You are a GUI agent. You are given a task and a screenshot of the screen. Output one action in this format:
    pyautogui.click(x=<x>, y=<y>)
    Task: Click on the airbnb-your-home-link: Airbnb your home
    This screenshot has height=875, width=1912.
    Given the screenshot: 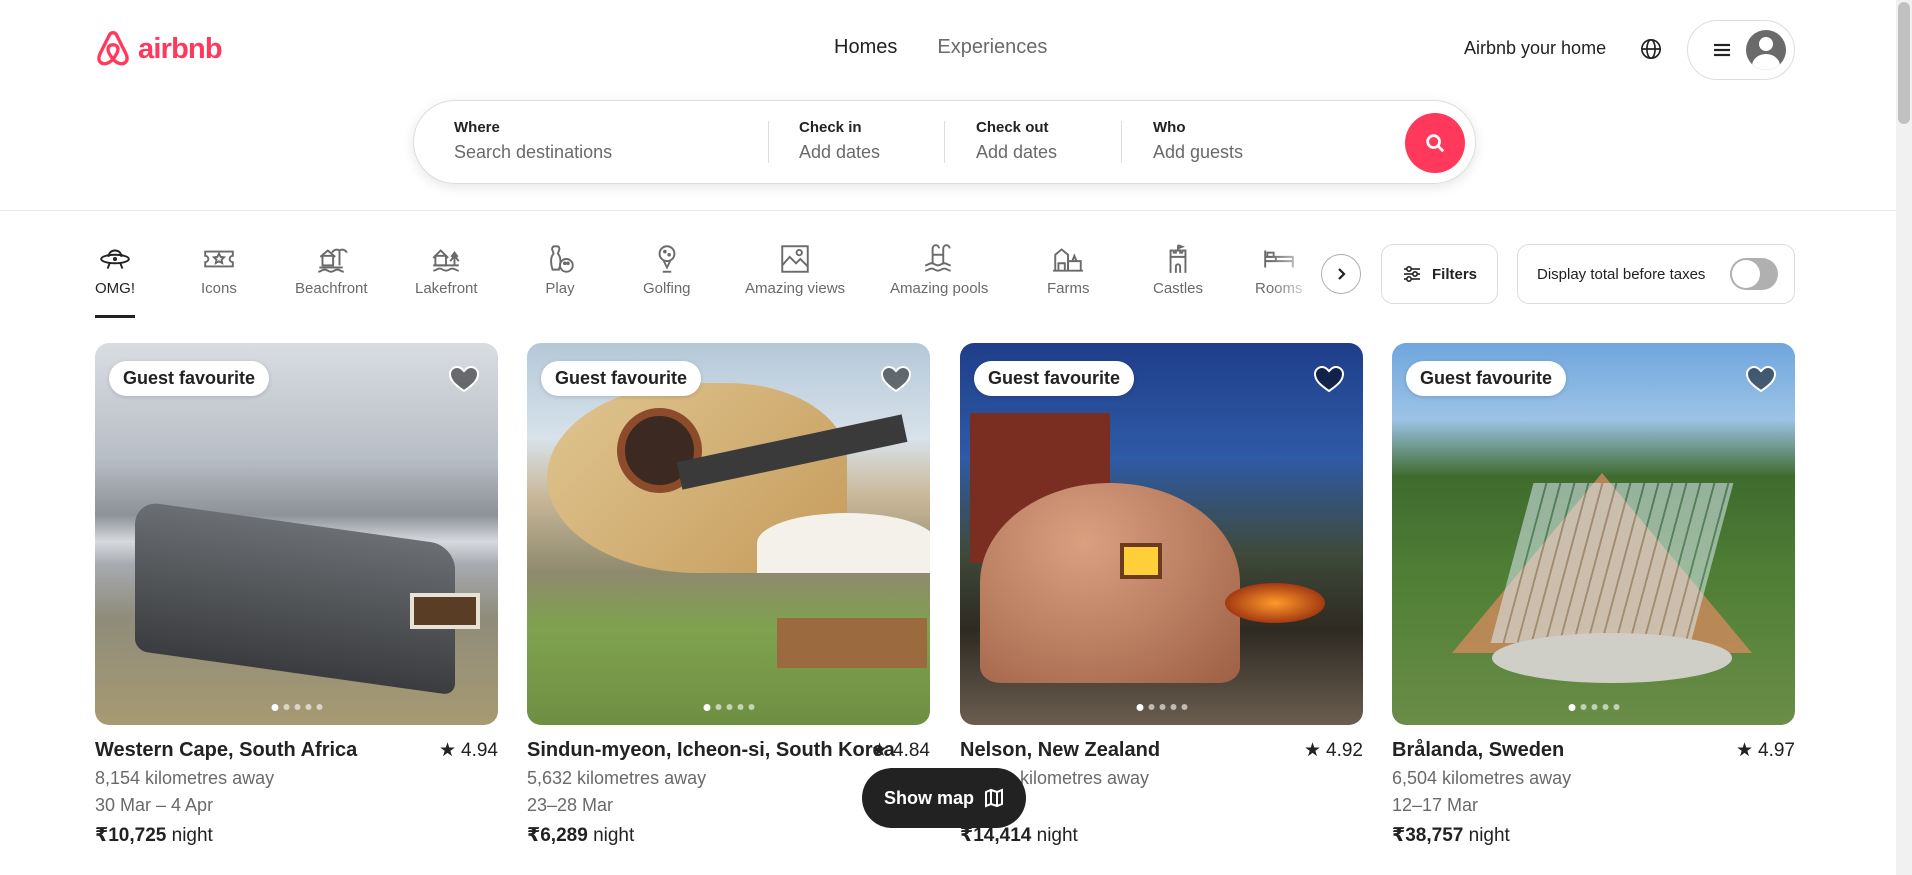 What is the action you would take?
    pyautogui.click(x=1535, y=48)
    